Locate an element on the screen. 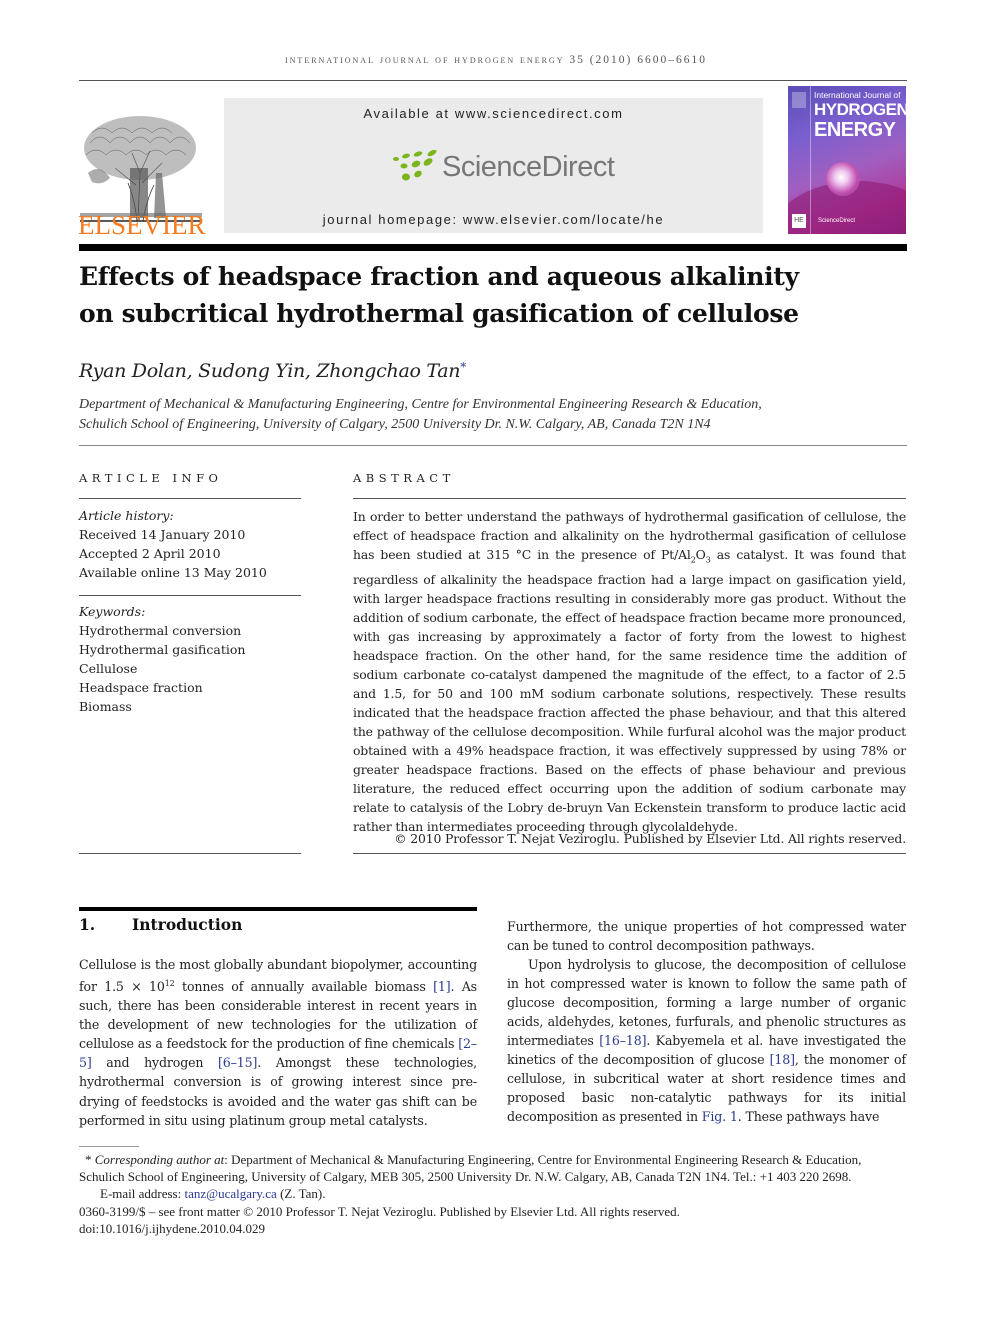 This screenshot has width=992, height=1323. citation-link: [18] is located at coordinates (782, 1059).